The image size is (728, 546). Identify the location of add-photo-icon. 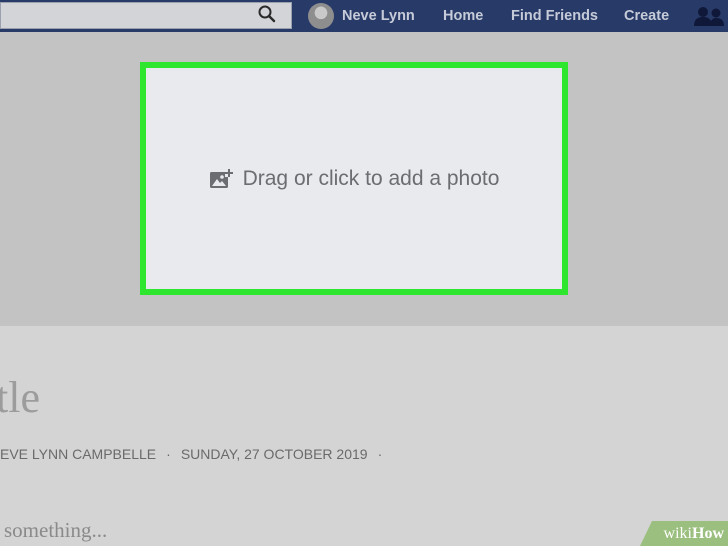
(221, 178).